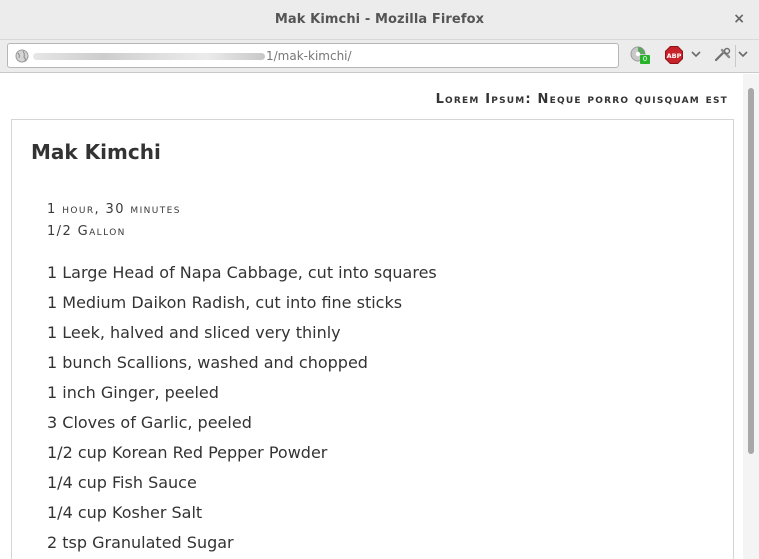 The image size is (759, 559). I want to click on recipe-yield: 1/2 Gallon, so click(86, 231).